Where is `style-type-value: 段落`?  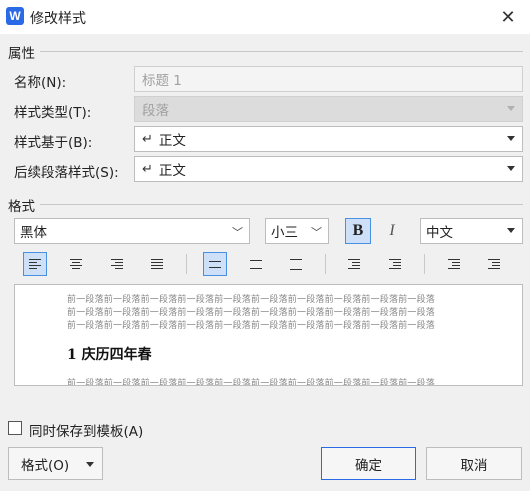 style-type-value: 段落 is located at coordinates (155, 111).